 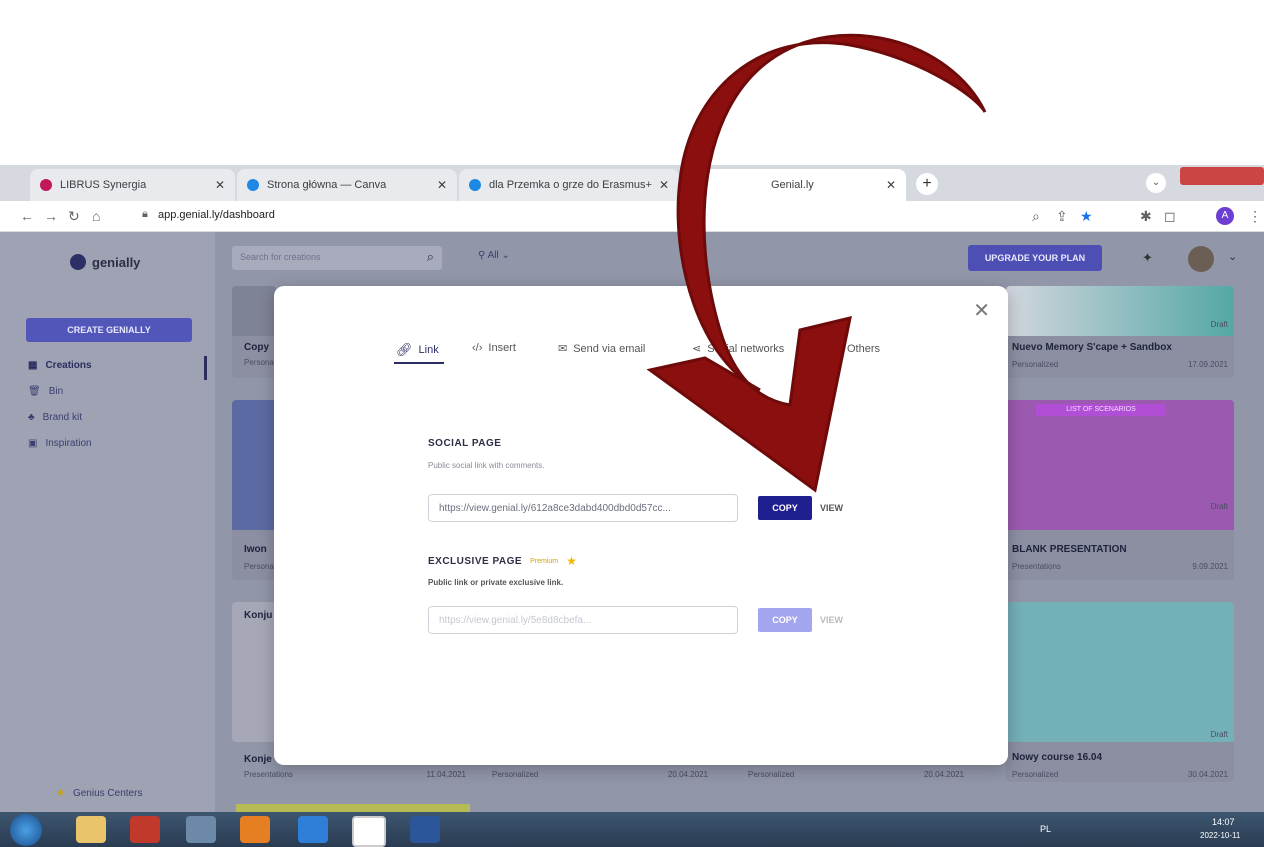 I want to click on arrow-shape, so click(x=816, y=263).